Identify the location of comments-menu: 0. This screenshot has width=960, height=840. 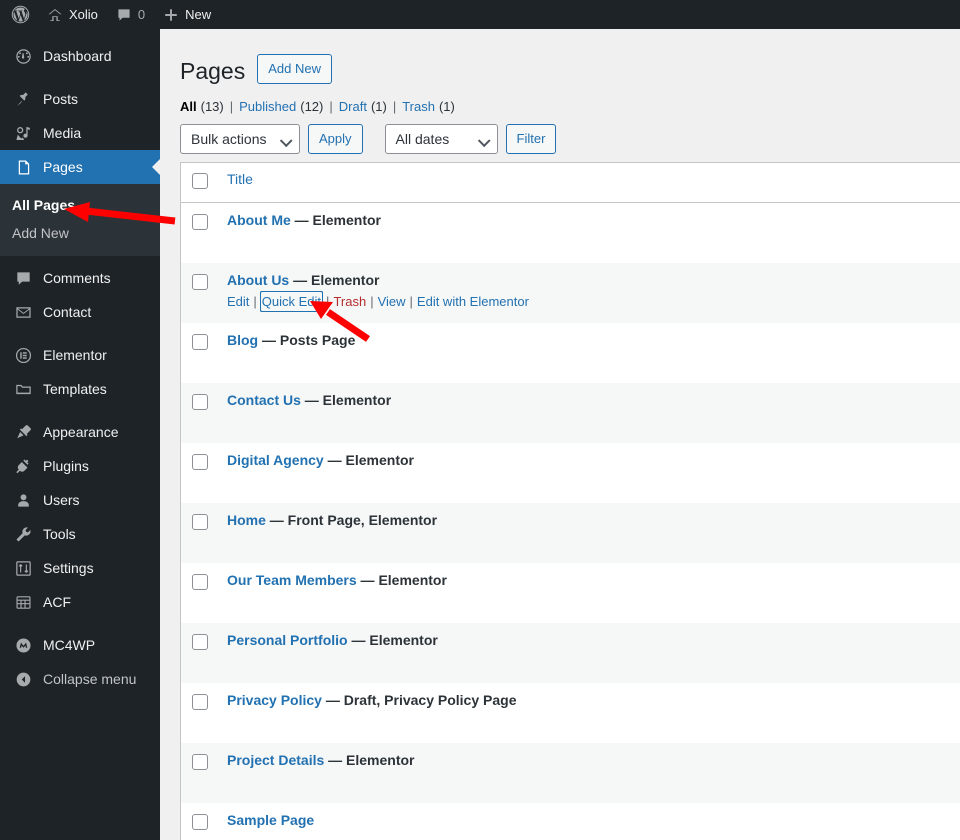
(130, 14).